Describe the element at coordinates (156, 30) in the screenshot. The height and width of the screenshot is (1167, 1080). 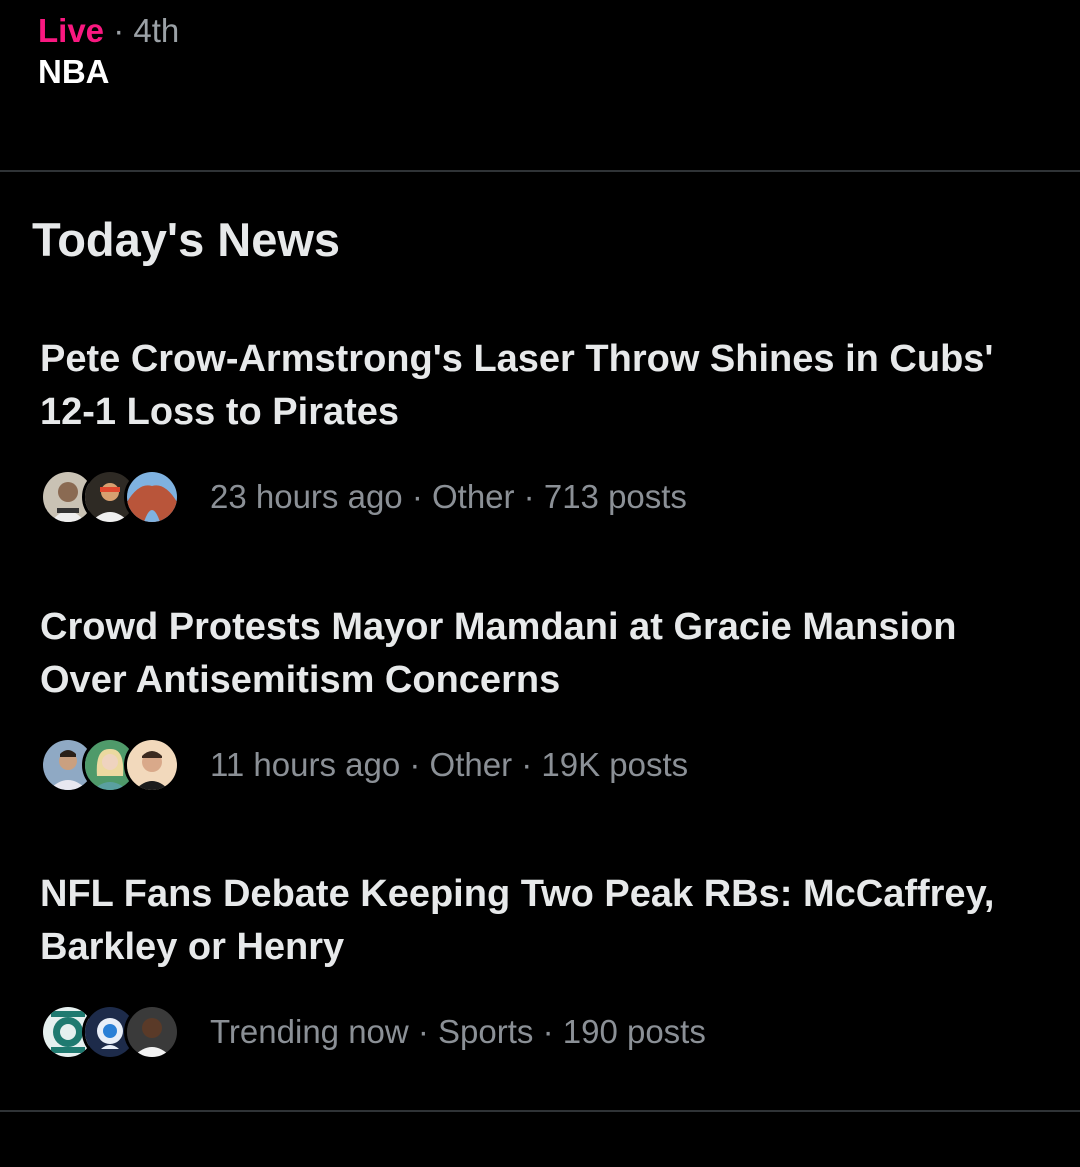
I see `game-period: 4th` at that location.